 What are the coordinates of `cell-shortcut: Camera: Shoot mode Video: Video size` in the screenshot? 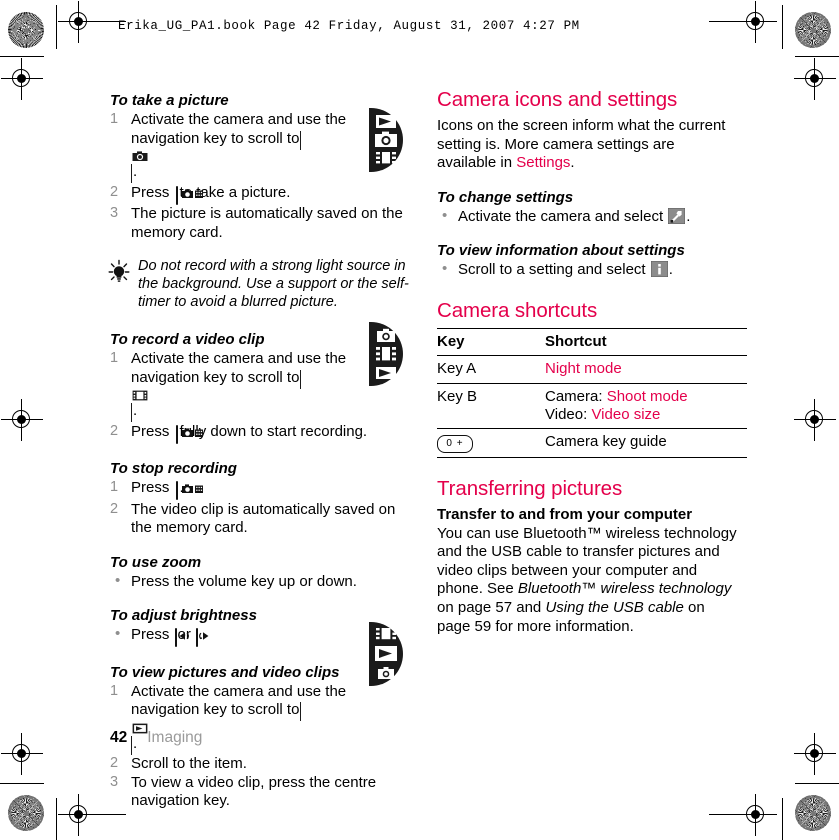 It's located at (646, 406).